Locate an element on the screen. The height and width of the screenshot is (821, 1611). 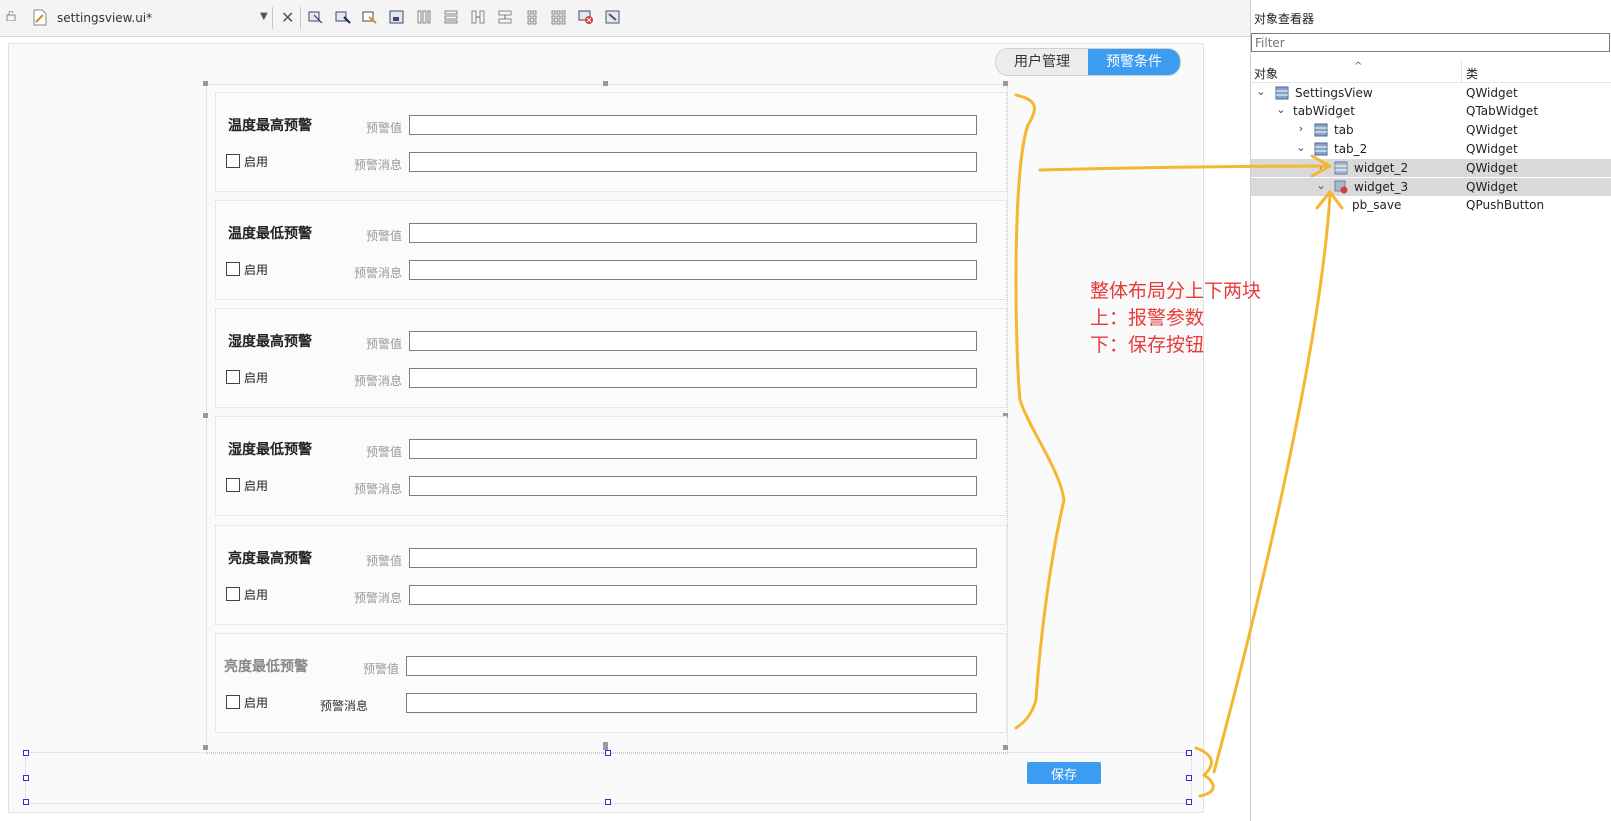
column-header-class: 类 is located at coordinates (1472, 73).